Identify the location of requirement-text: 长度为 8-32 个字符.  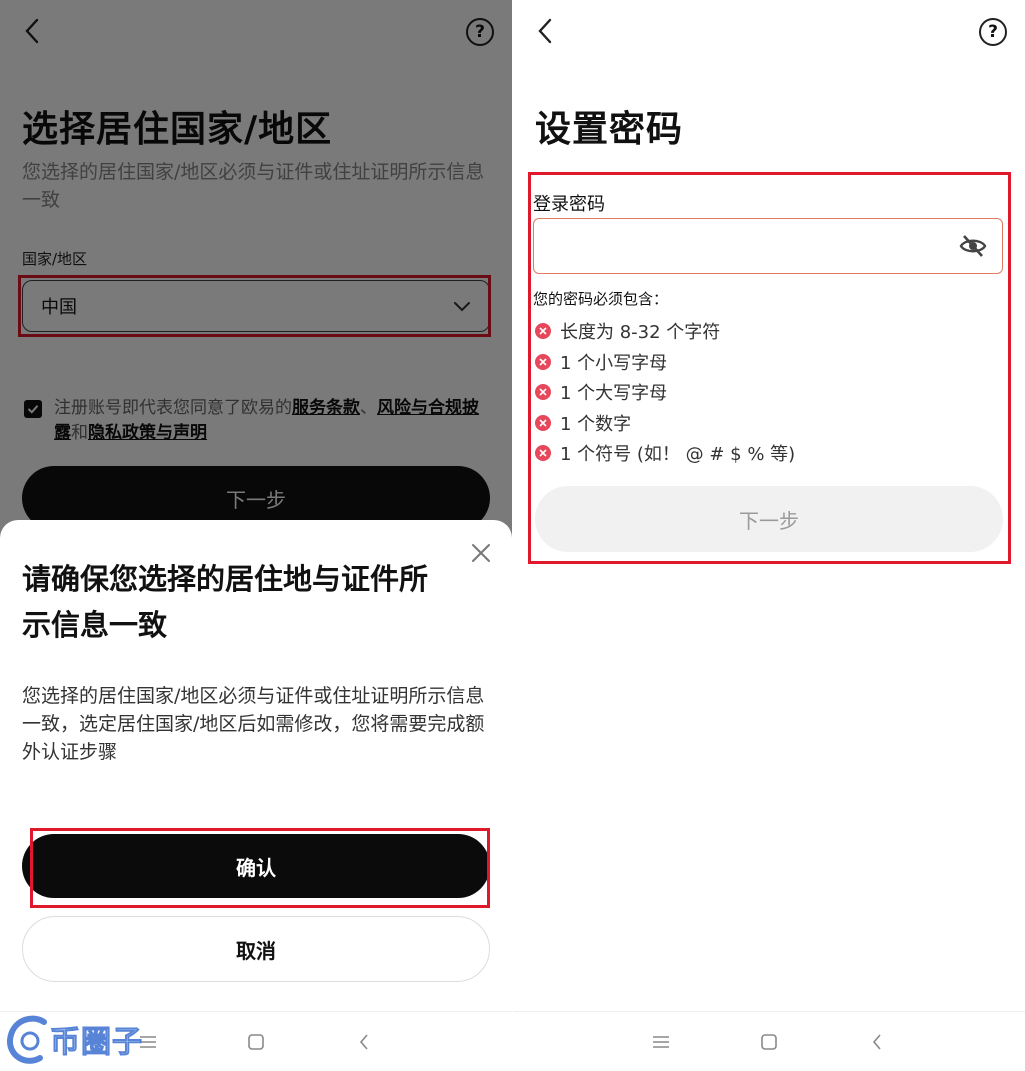
(640, 333).